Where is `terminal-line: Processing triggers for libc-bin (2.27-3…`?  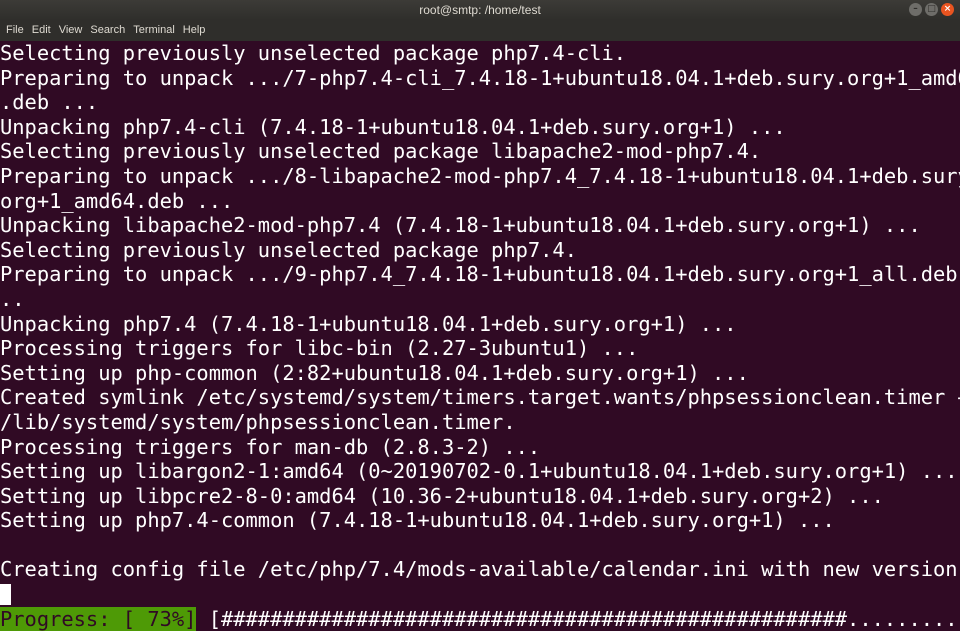 terminal-line: Processing triggers for libc-bin (2.27-3… is located at coordinates (319, 348).